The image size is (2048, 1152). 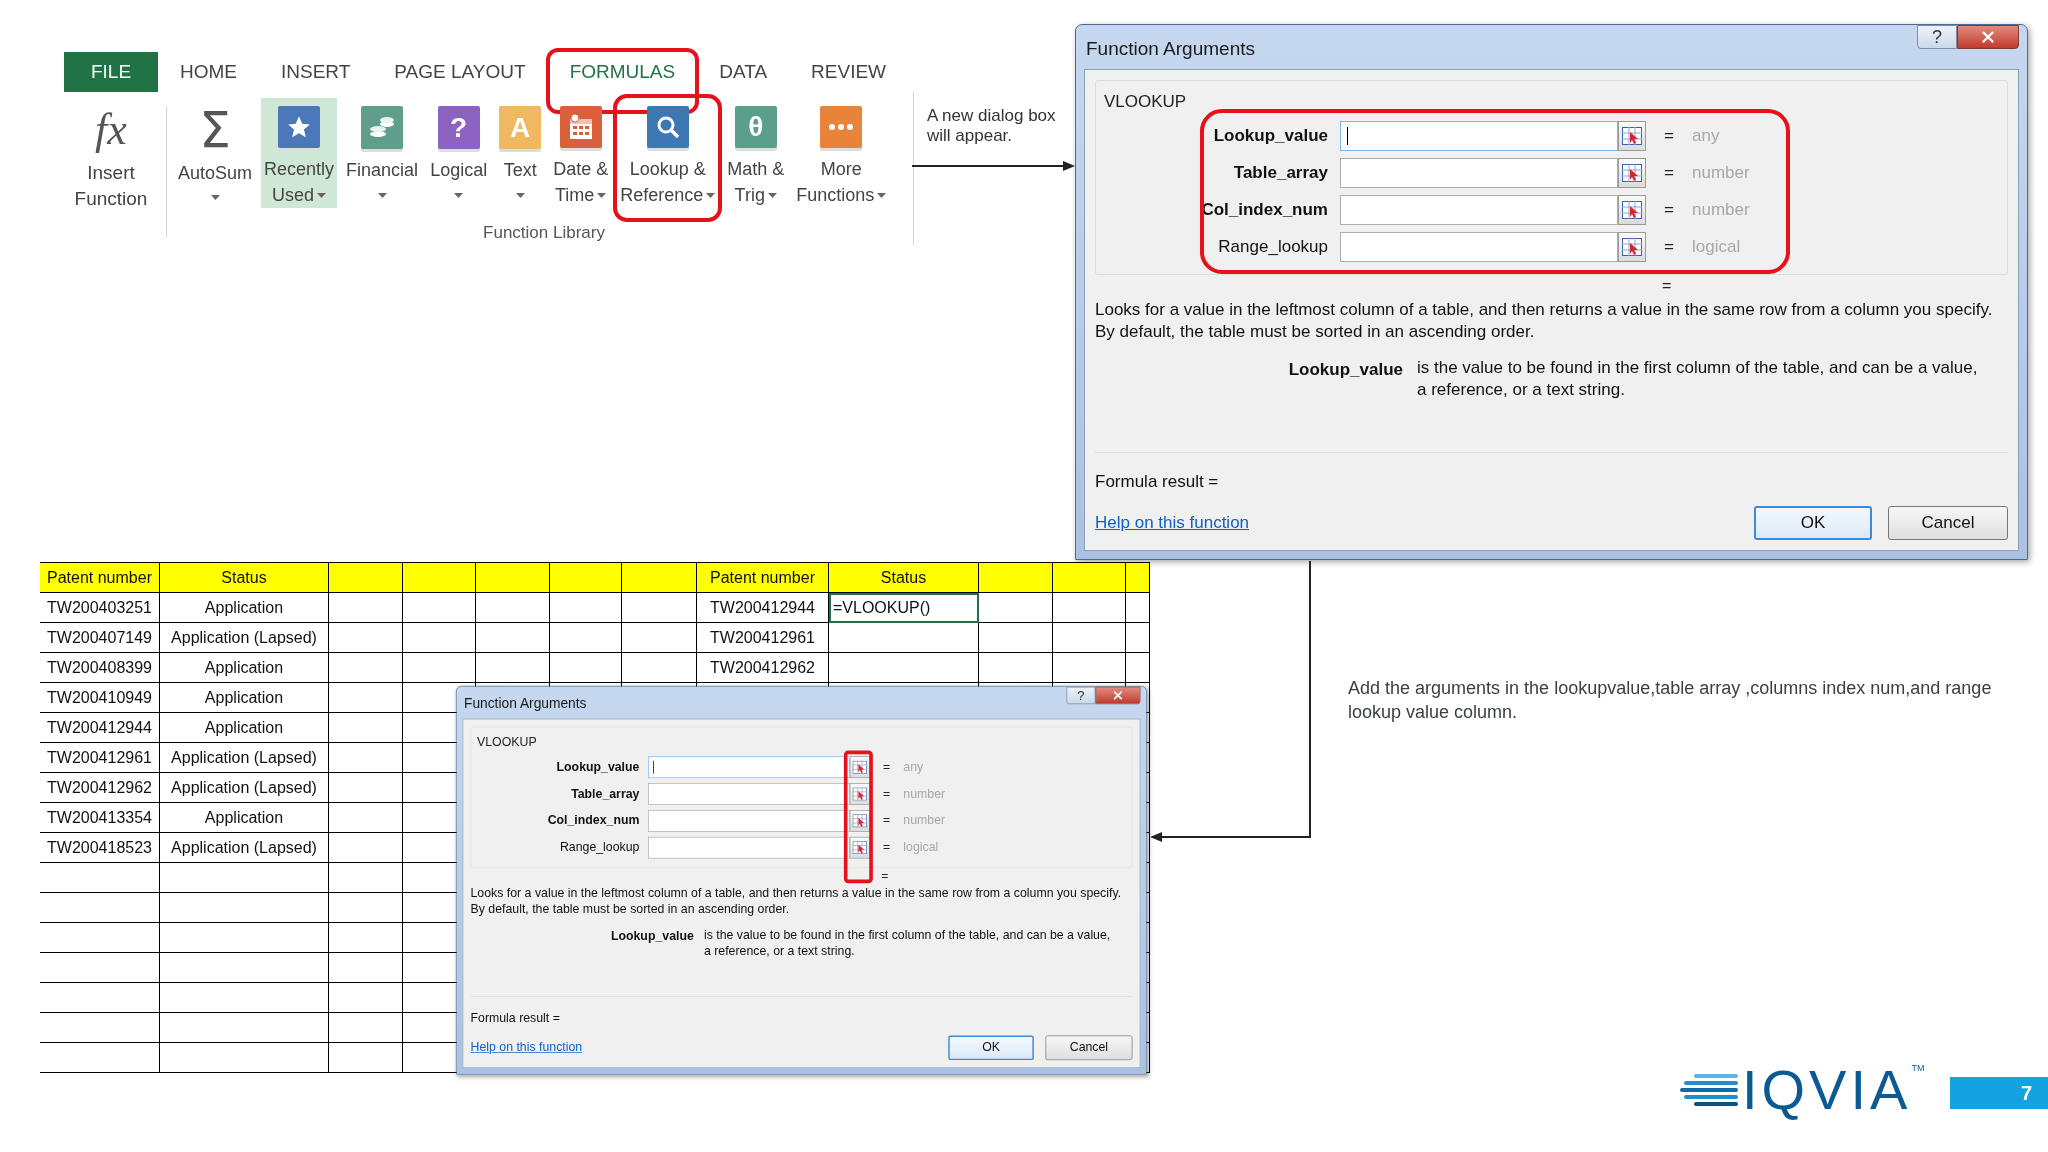 I want to click on table-cell: TW200418523, so click(x=100, y=848).